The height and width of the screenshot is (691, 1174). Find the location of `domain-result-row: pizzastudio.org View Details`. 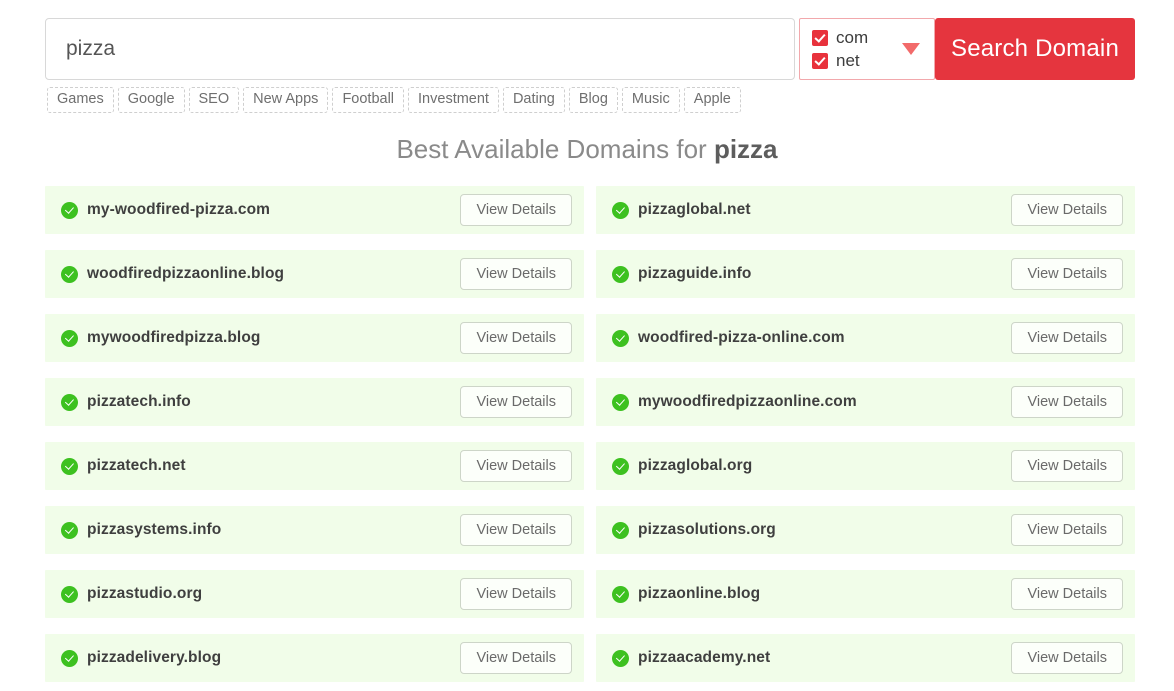

domain-result-row: pizzastudio.org View Details is located at coordinates (314, 594).